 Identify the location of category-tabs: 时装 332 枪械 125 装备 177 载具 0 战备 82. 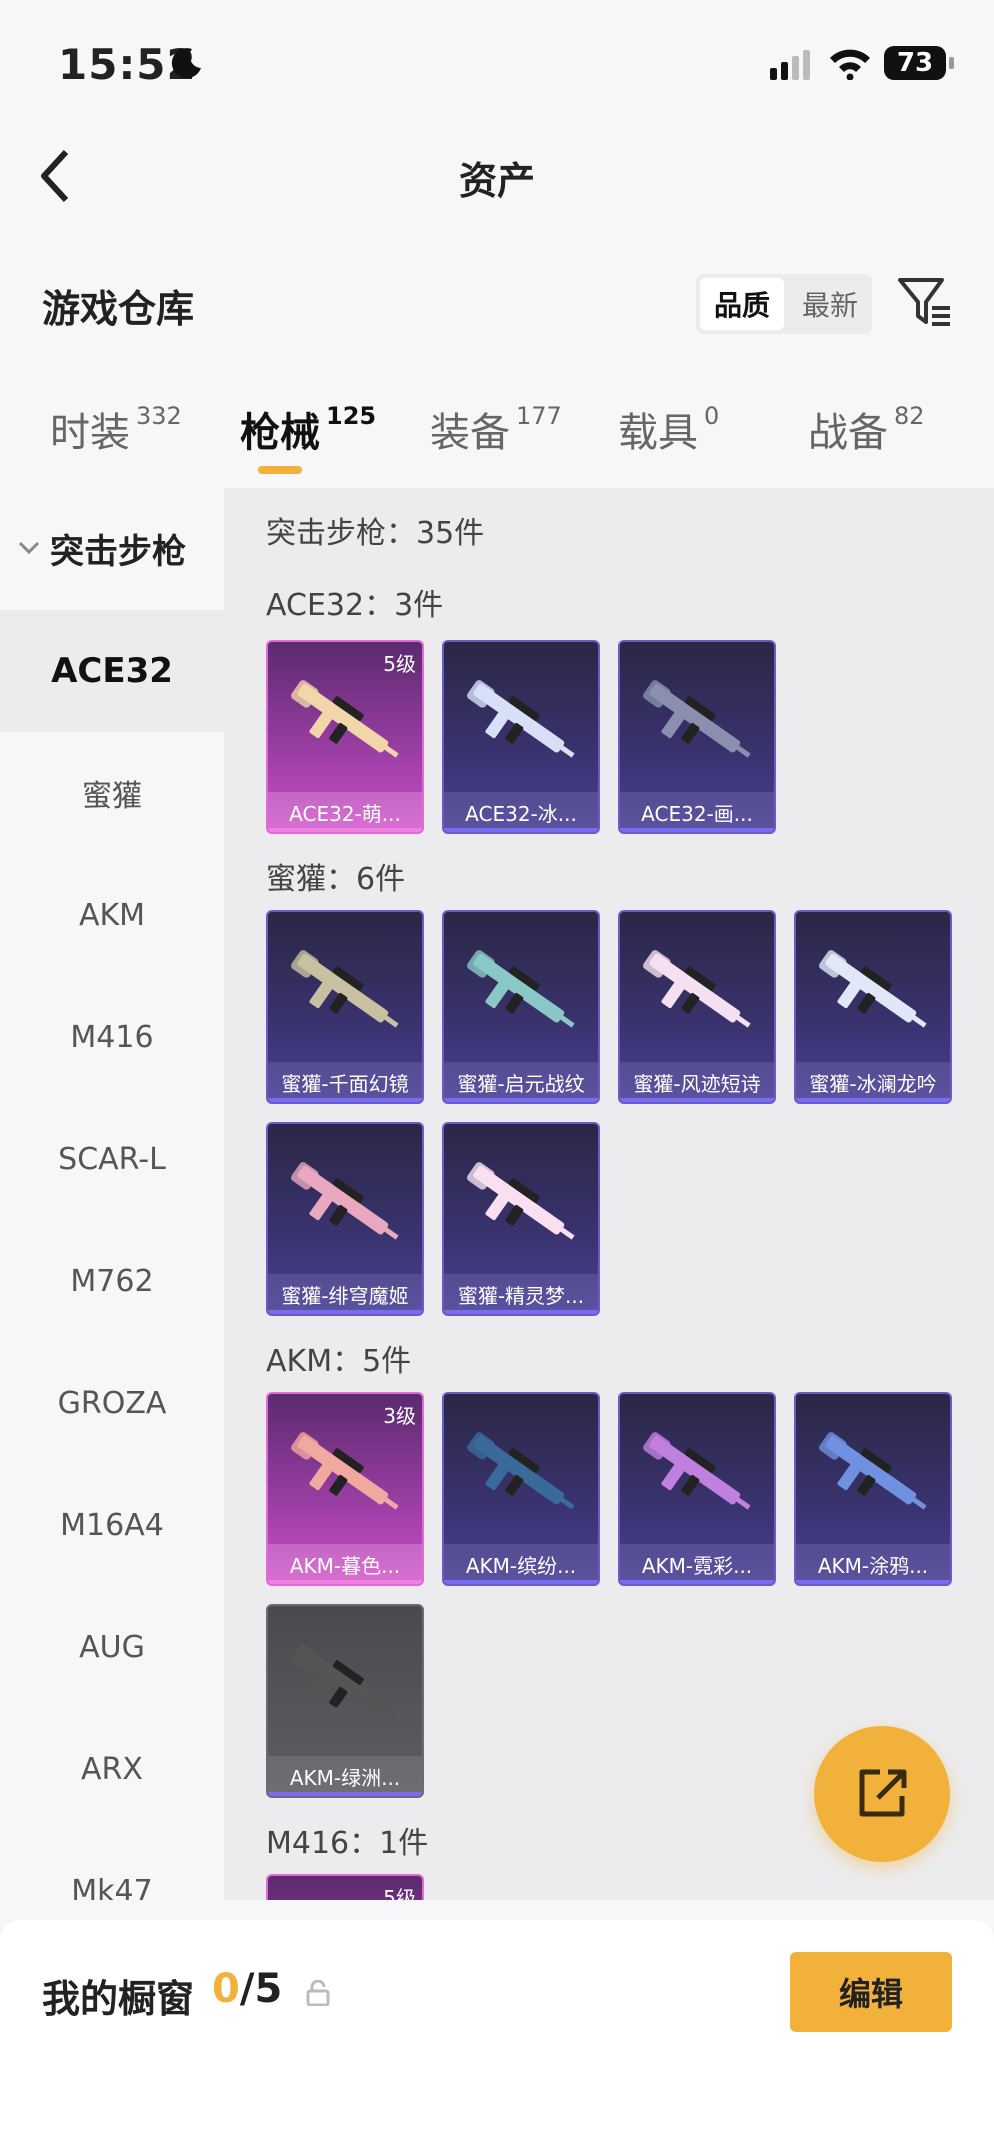
(497, 440).